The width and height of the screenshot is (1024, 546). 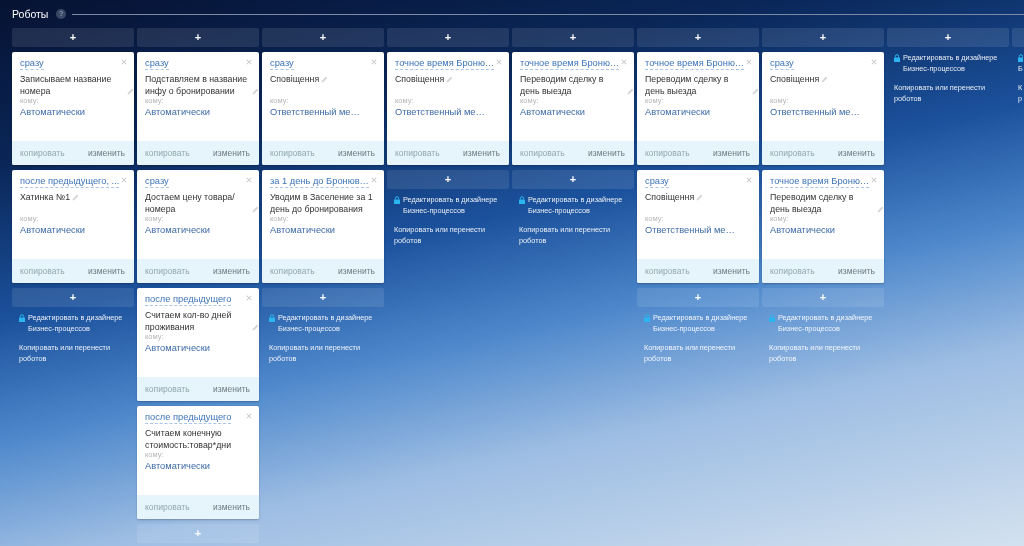 I want to click on section-title: Роботы, so click(x=30, y=14).